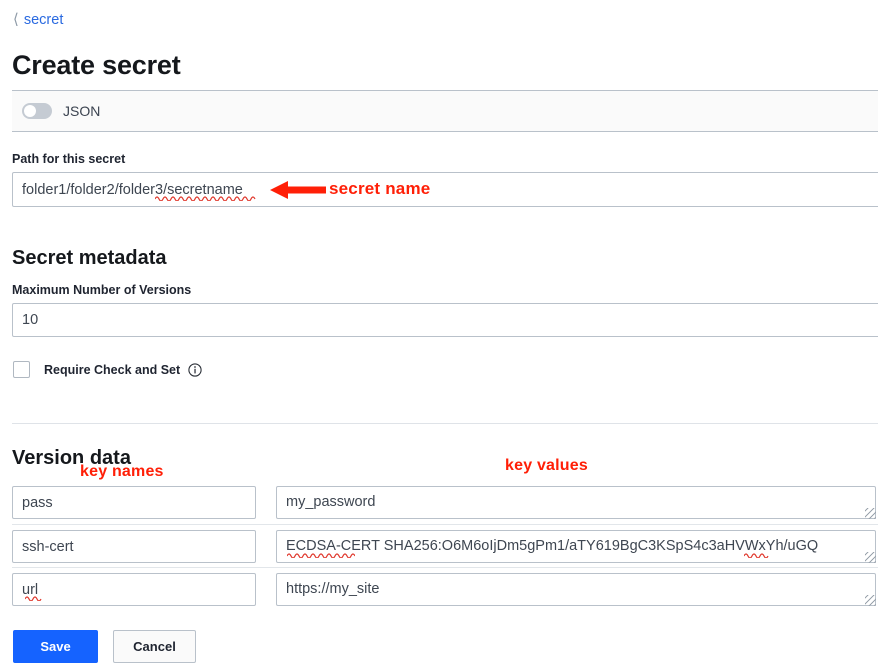 The height and width of the screenshot is (672, 878). I want to click on annotation-key-values: key values, so click(546, 465).